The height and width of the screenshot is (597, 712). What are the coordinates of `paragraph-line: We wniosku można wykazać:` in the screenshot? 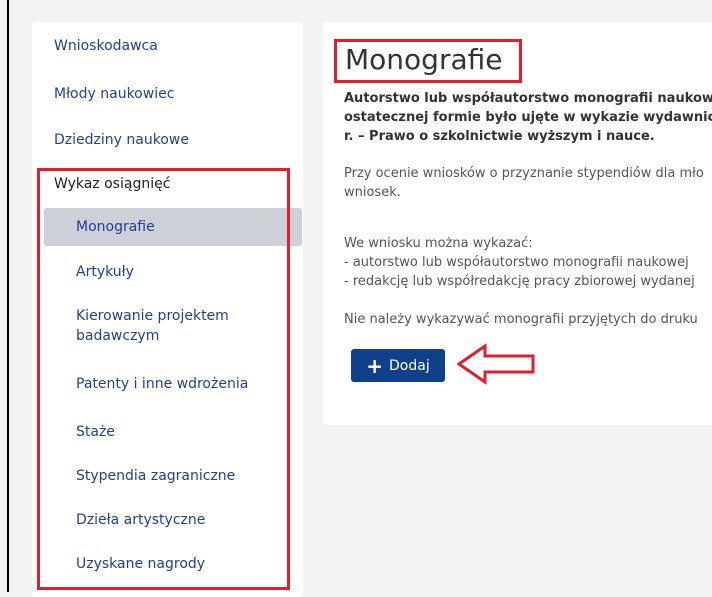 It's located at (438, 243).